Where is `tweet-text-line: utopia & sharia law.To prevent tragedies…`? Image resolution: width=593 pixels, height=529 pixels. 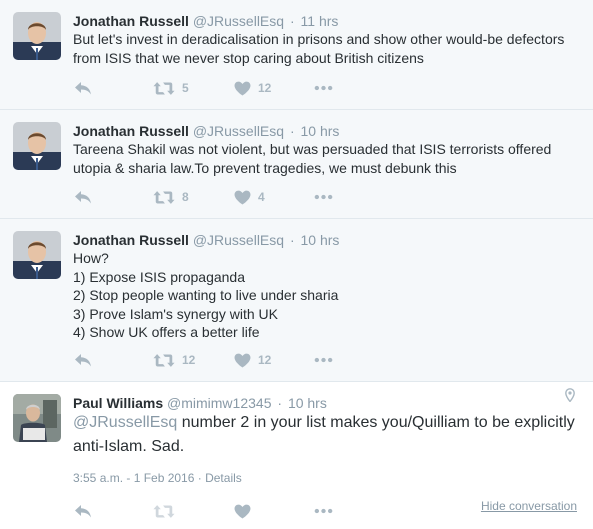
tweet-text-line: utopia & sharia law.To prevent tragedies… is located at coordinates (265, 167).